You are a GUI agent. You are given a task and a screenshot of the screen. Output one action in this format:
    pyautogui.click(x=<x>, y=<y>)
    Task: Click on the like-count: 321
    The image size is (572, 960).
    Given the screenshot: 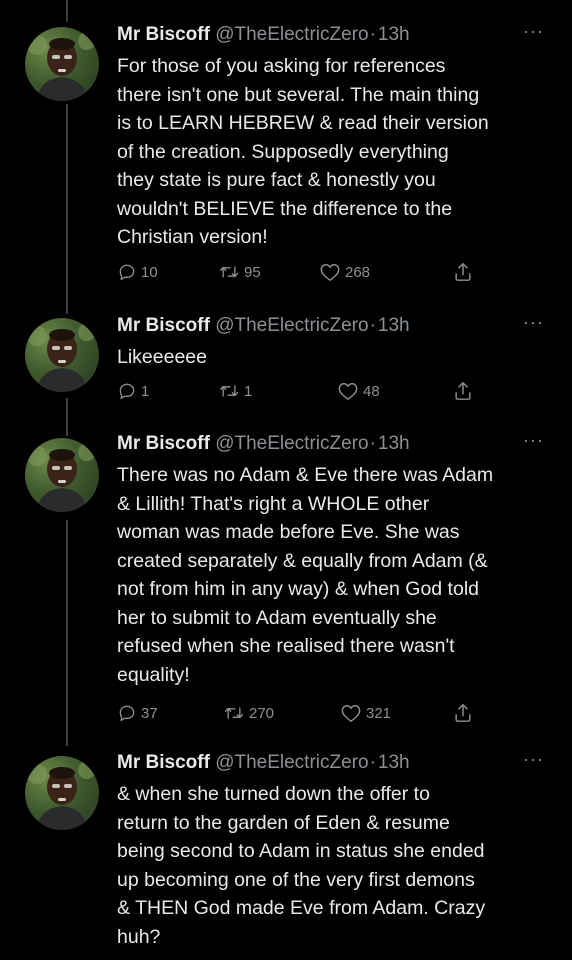 What is the action you would take?
    pyautogui.click(x=379, y=713)
    